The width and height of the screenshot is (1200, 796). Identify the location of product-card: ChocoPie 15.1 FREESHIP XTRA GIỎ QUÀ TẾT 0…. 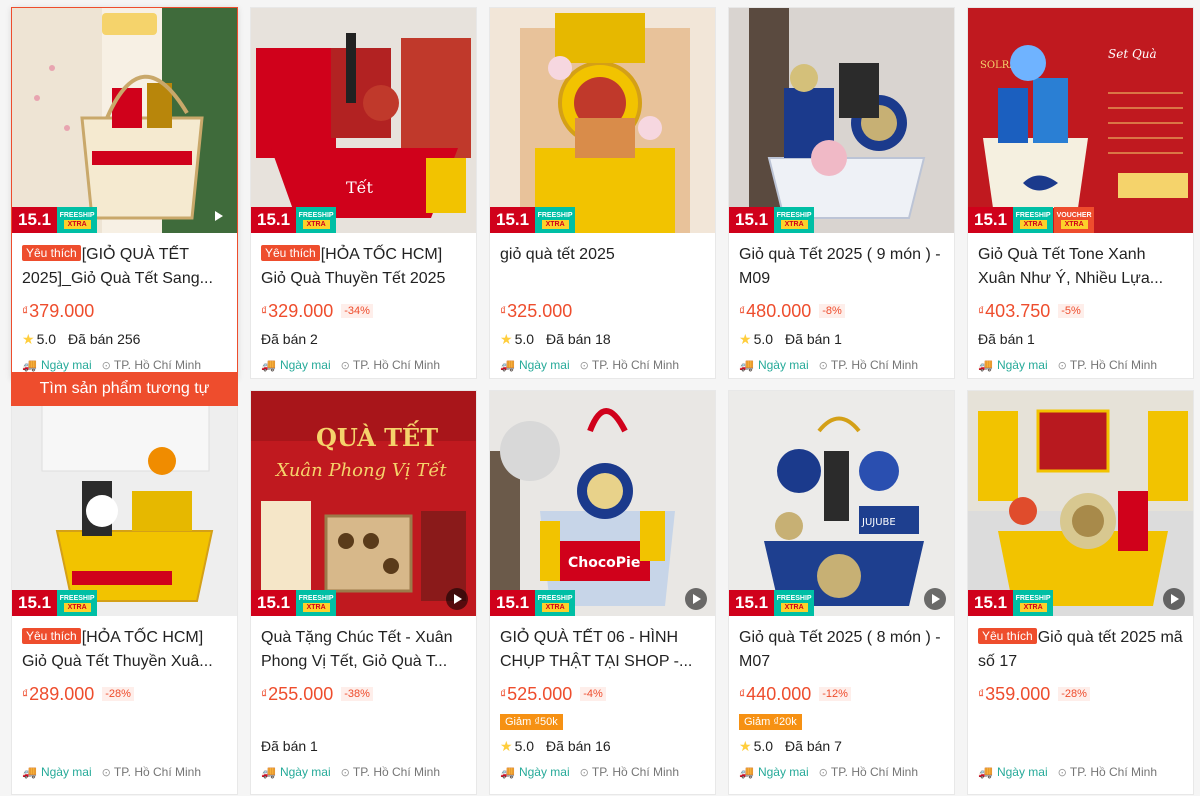
(602, 592).